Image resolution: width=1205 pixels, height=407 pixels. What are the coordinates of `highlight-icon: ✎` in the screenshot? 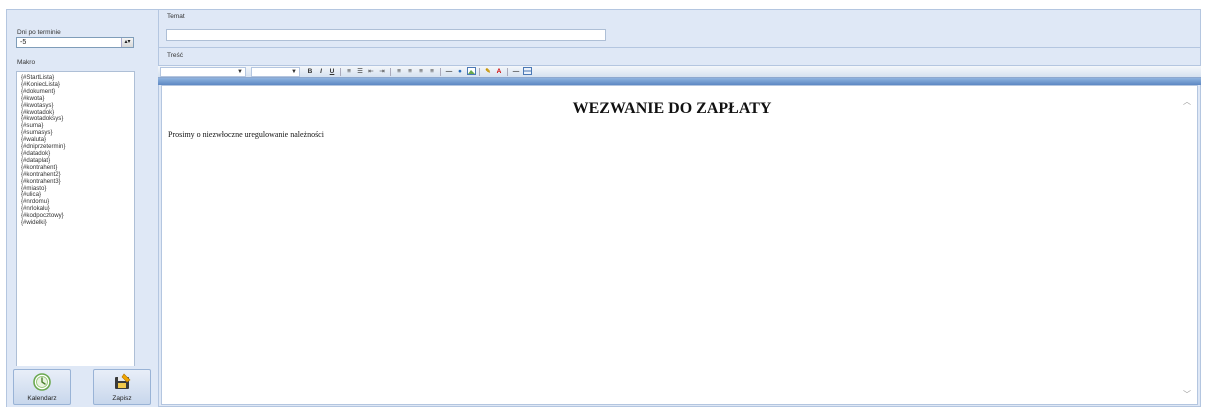 It's located at (488, 72).